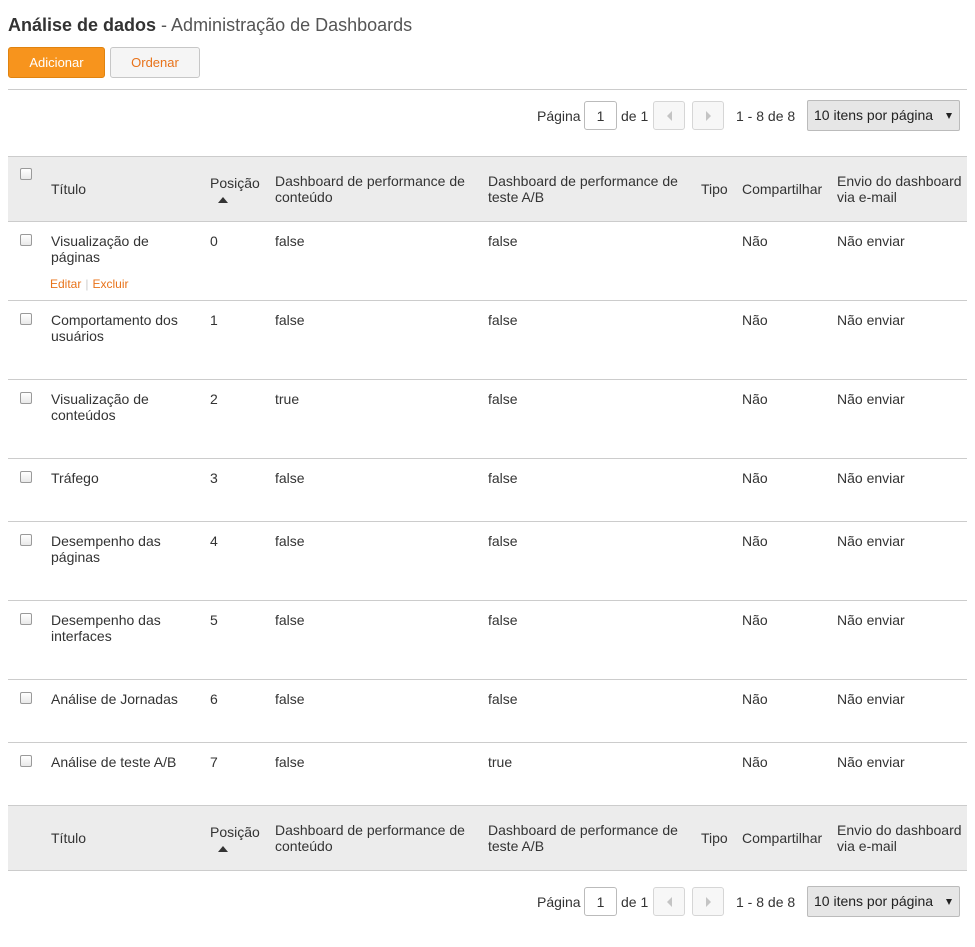  Describe the element at coordinates (588, 189) in the screenshot. I see `column-header-teste-ab: Dashboard de performance de teste A/B` at that location.